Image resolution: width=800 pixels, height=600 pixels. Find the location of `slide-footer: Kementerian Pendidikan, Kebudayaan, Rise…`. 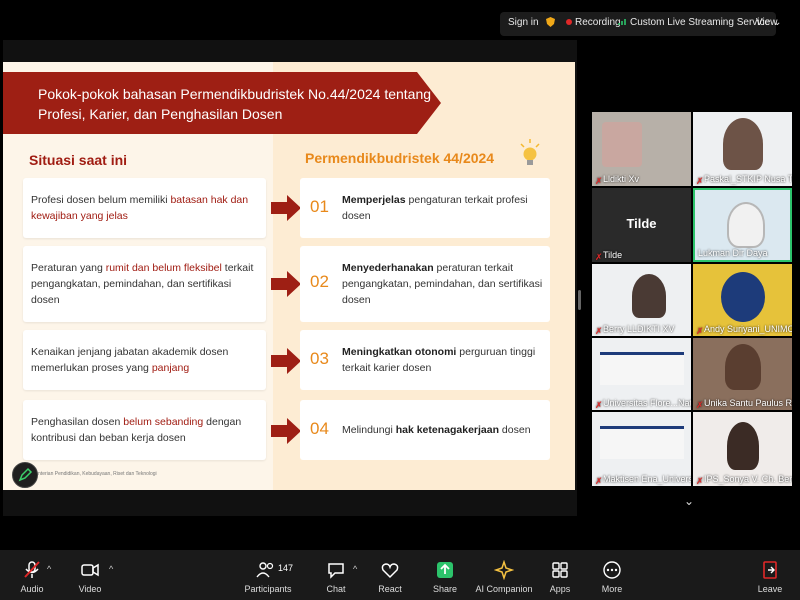

slide-footer: Kementerian Pendidikan, Kebudayaan, Rise… is located at coordinates (91, 474).